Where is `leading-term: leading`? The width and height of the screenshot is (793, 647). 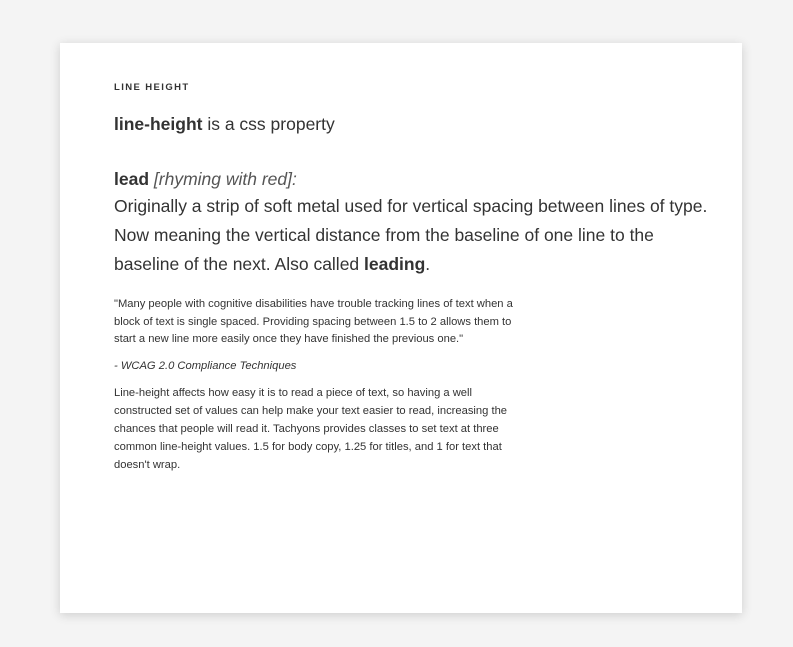
leading-term: leading is located at coordinates (395, 264).